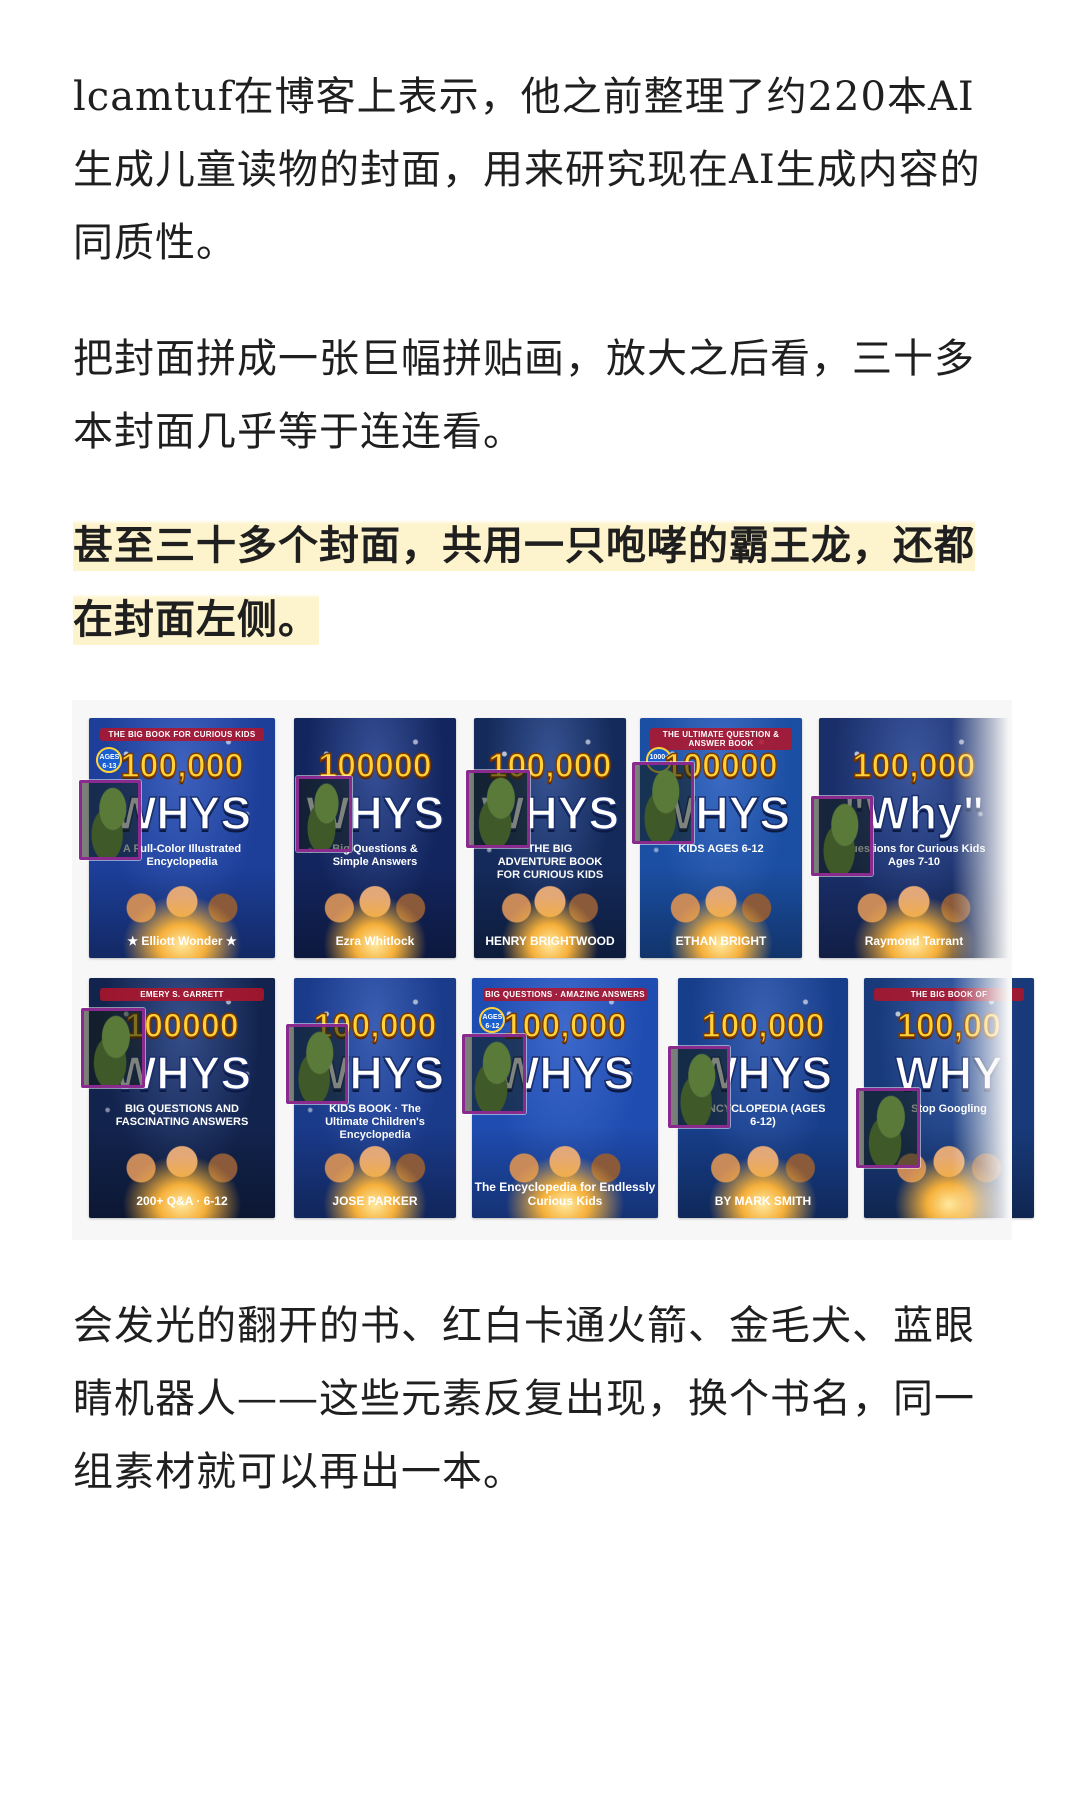  What do you see at coordinates (375, 1201) in the screenshot?
I see `cover-author: JOSE PARKER` at bounding box center [375, 1201].